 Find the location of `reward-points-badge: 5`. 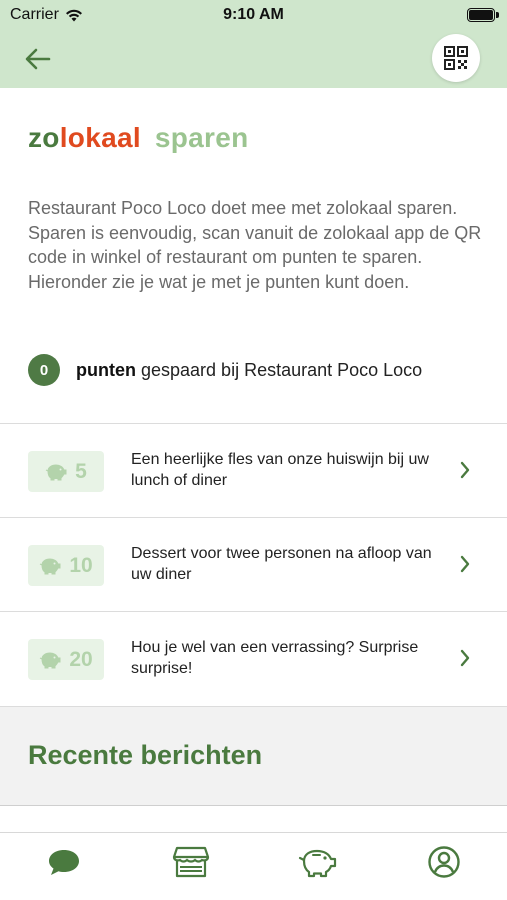

reward-points-badge: 5 is located at coordinates (66, 471).